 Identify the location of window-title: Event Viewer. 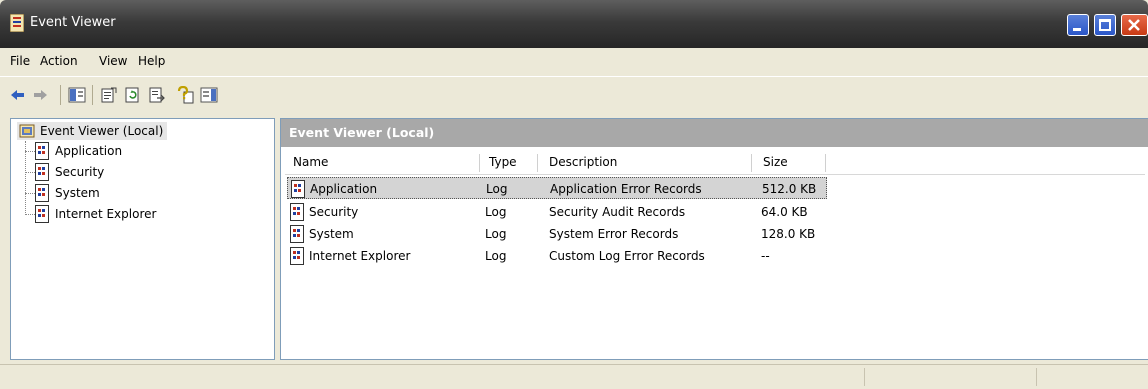
(73, 22).